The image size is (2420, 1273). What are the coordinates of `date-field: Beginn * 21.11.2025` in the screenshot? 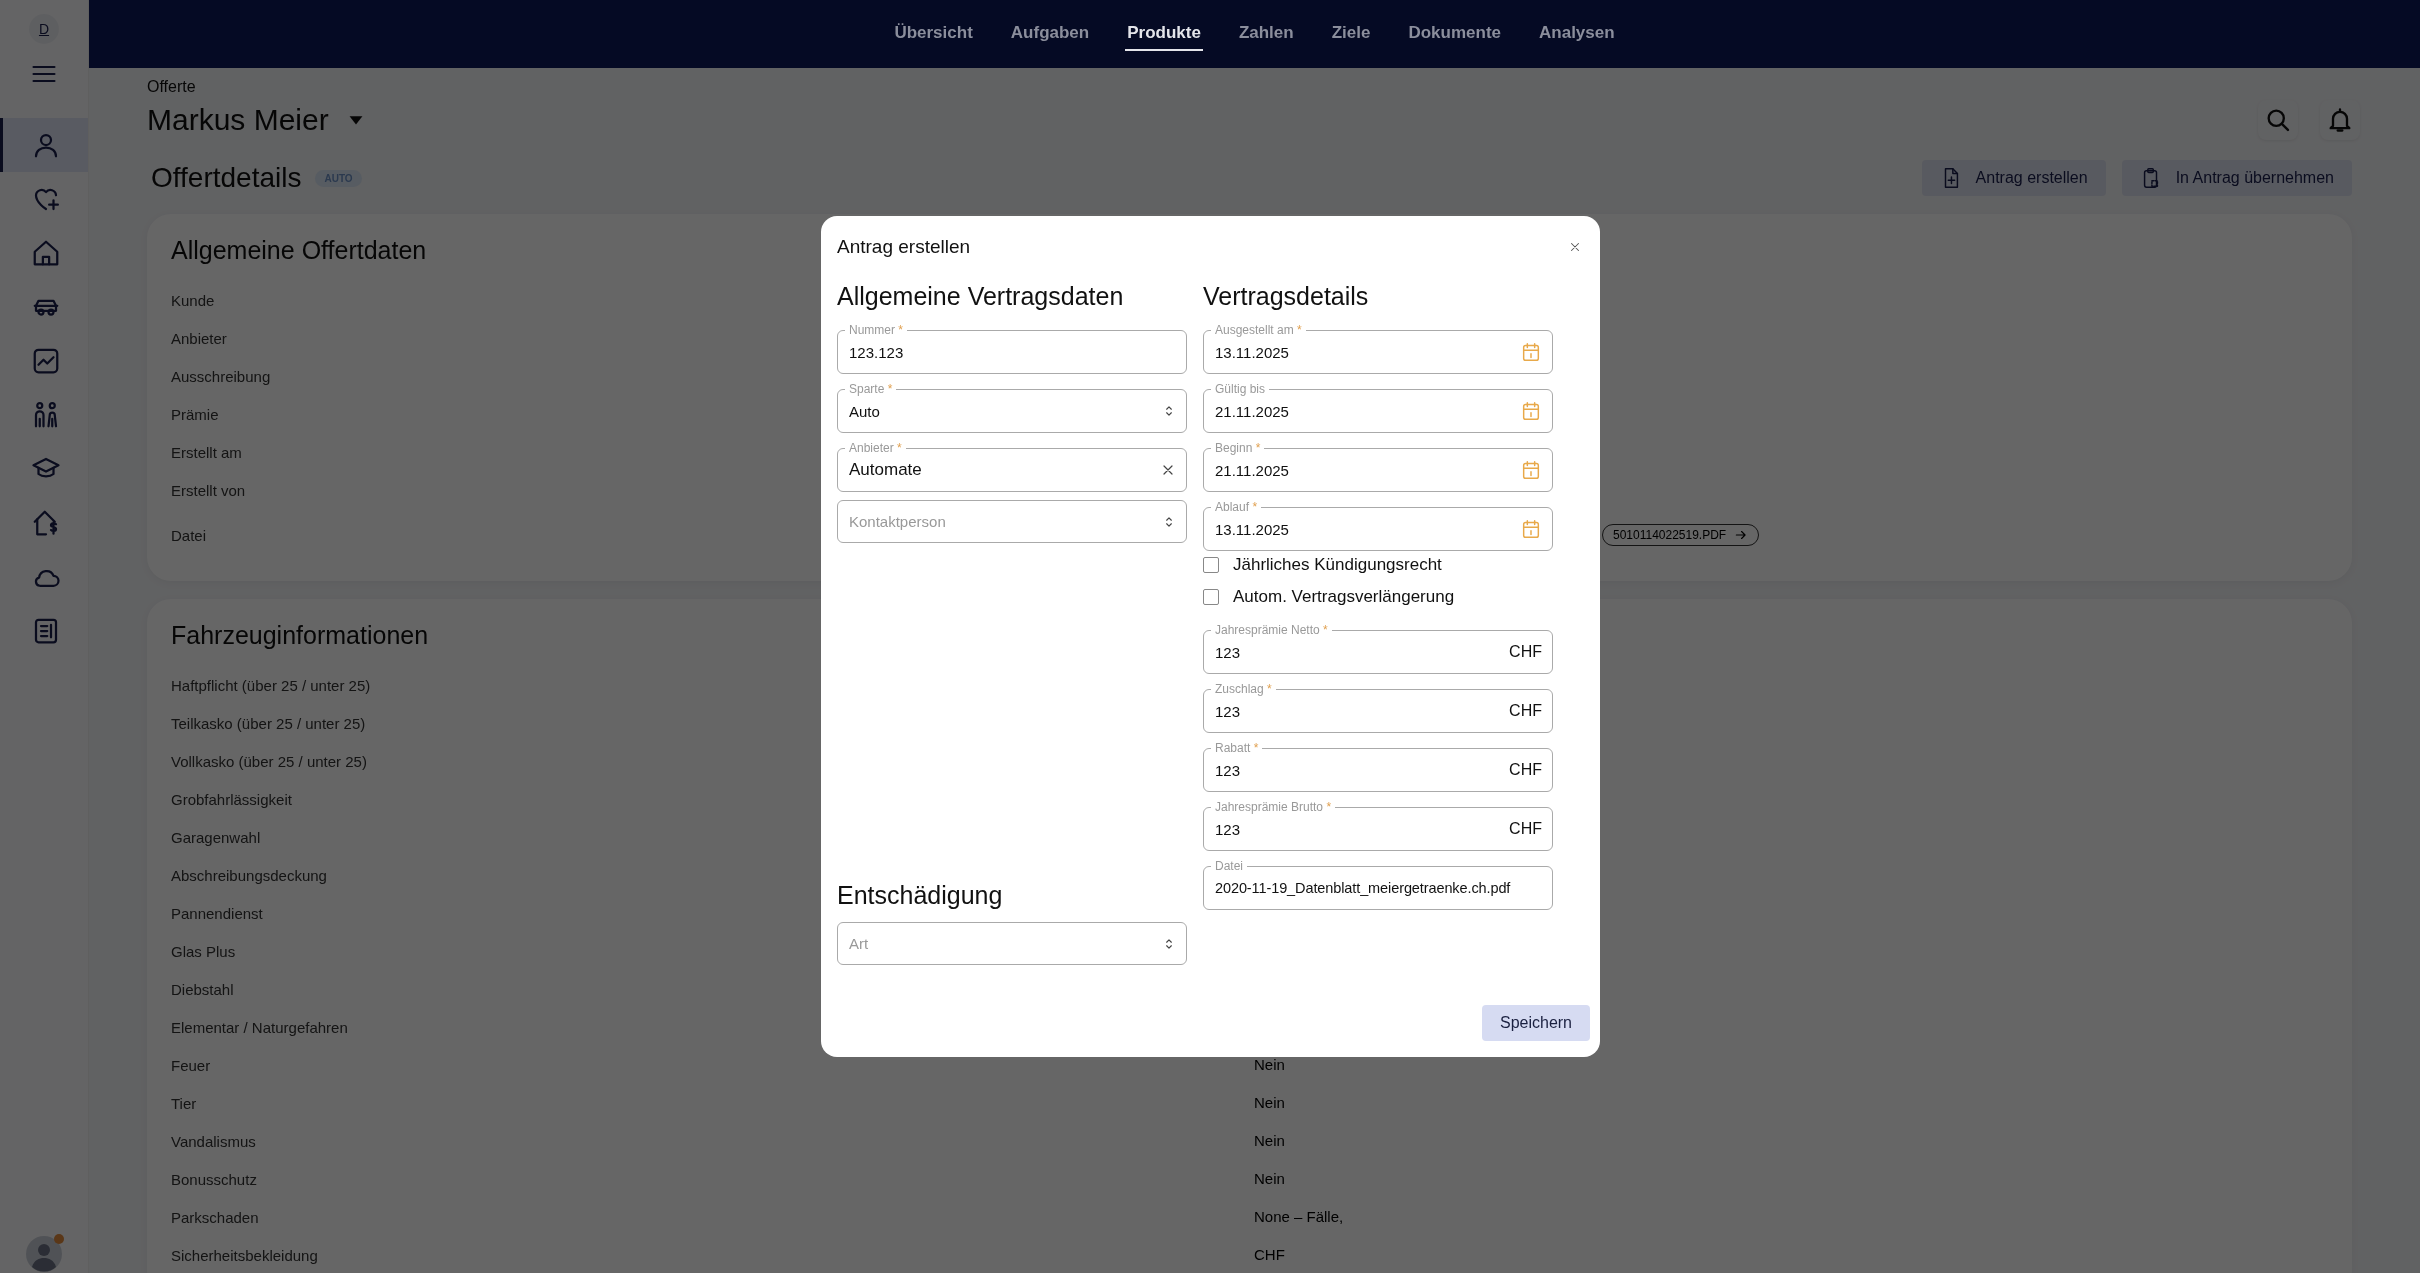 It's located at (1378, 466).